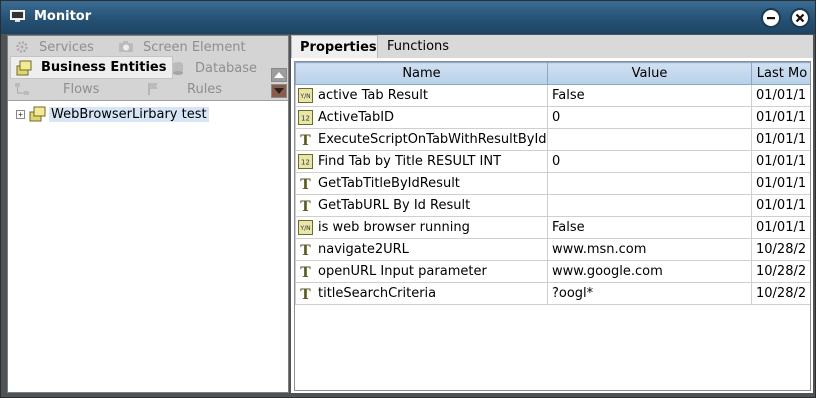 The width and height of the screenshot is (816, 398). I want to click on table-row: 12 Find Tab by Title RESULT INT 0 01/01/1, so click(552, 161).